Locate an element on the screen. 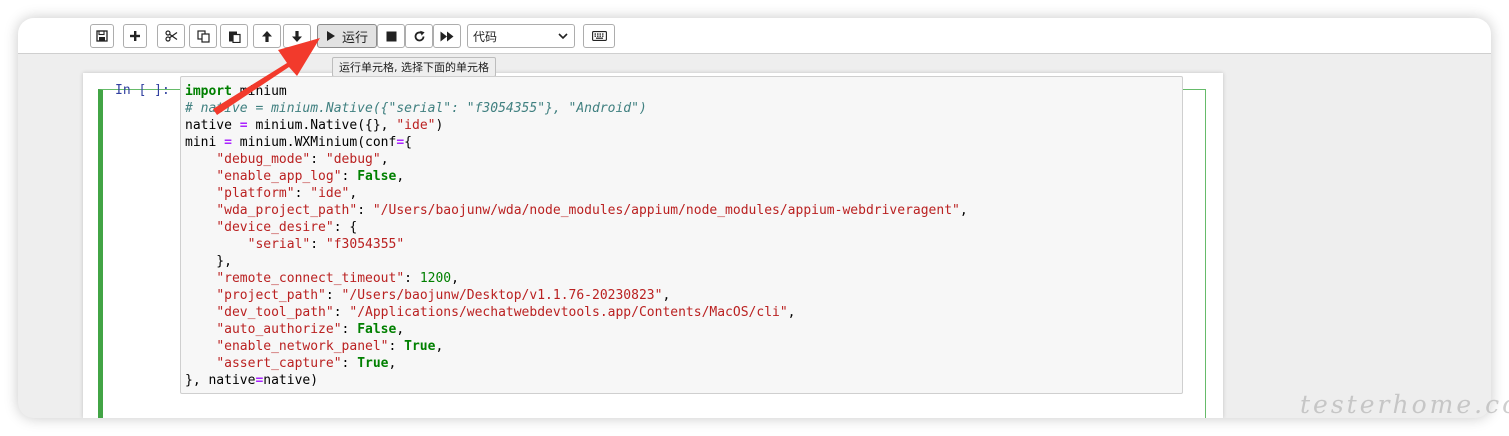 The height and width of the screenshot is (436, 1509). annotation-arrow is located at coordinates (266, 76).